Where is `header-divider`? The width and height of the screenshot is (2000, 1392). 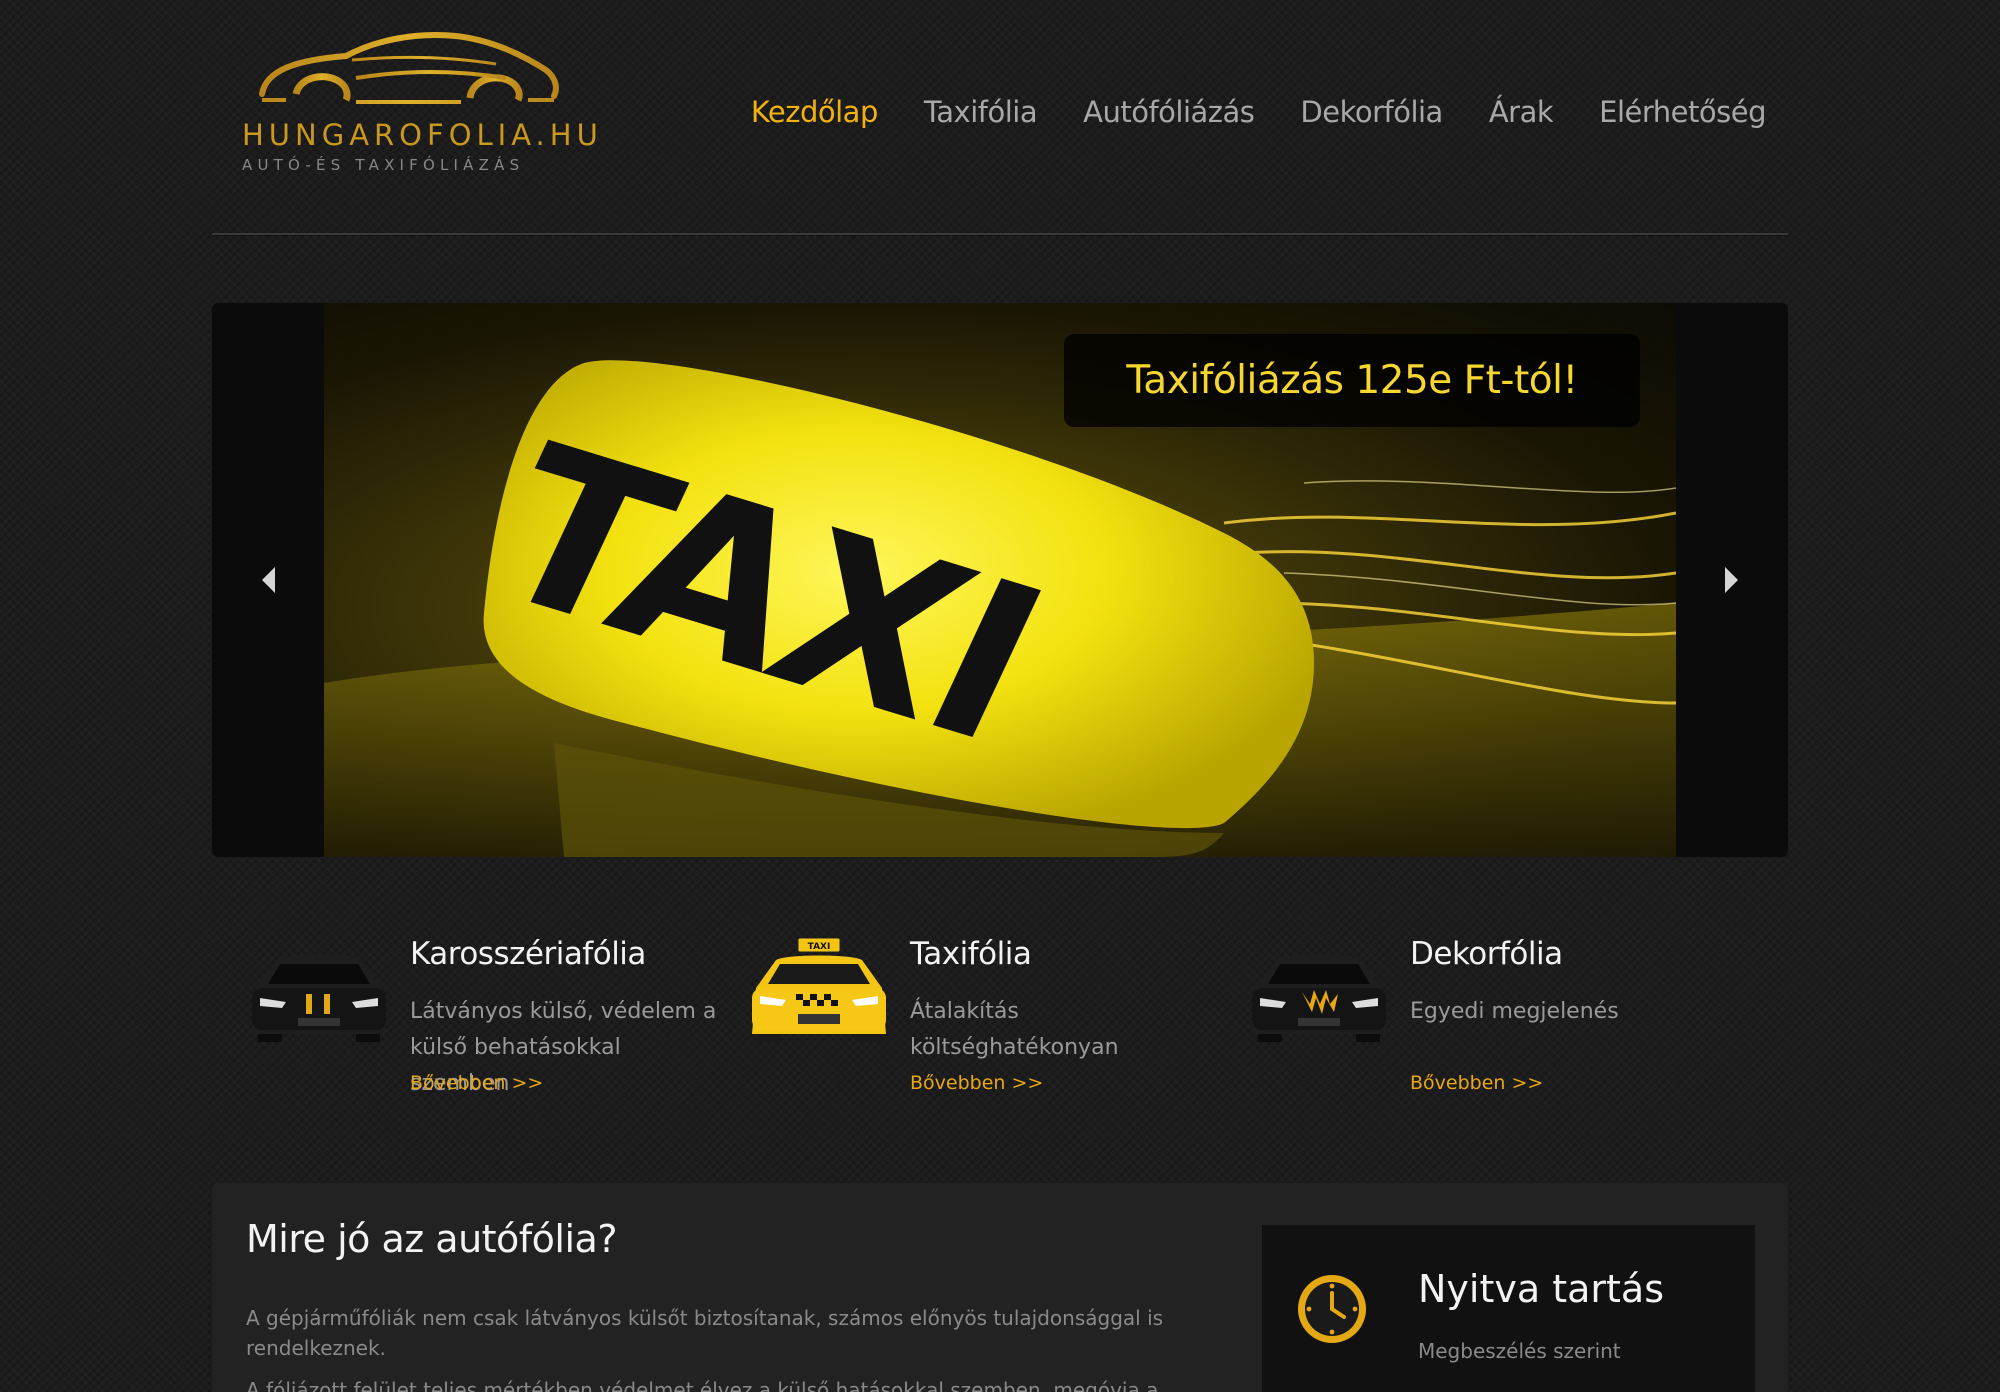
header-divider is located at coordinates (1000, 234).